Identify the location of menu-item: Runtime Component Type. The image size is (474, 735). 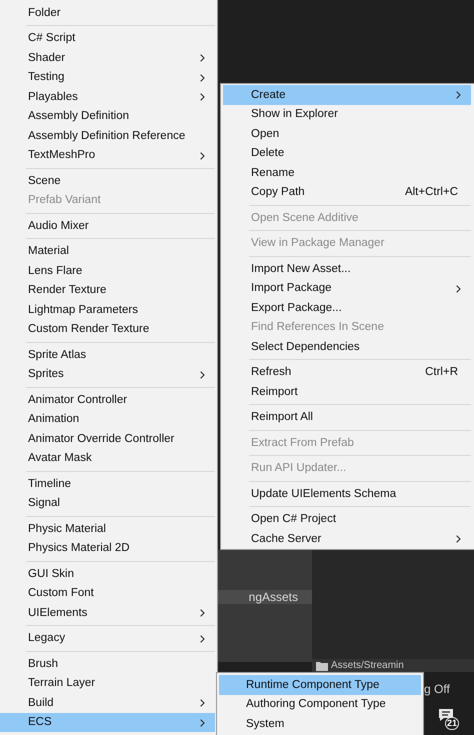
(320, 684).